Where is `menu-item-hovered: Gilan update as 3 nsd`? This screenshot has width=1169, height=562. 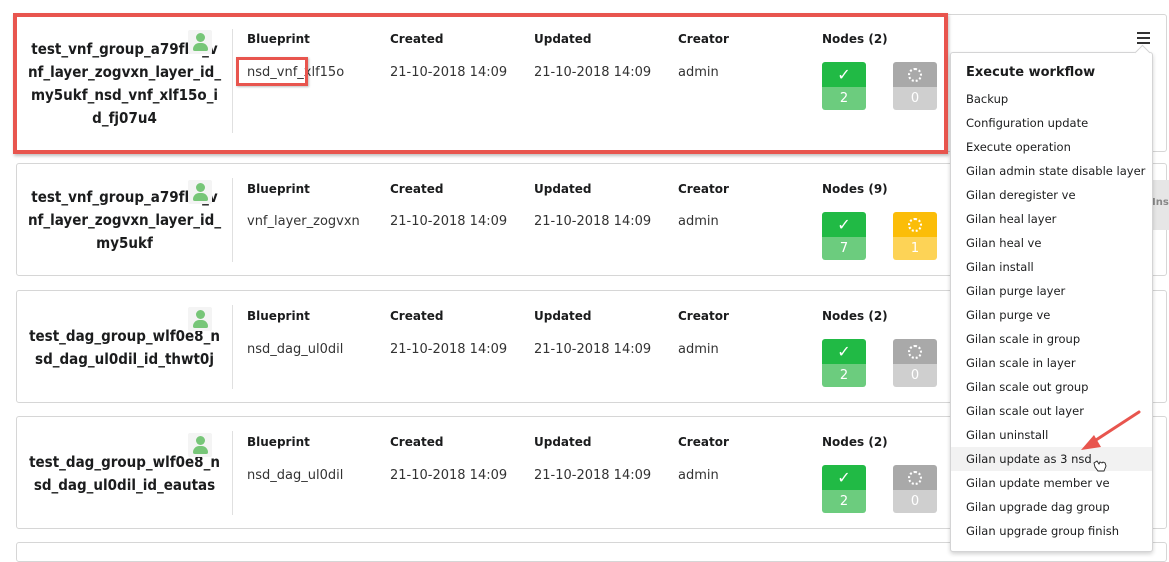 menu-item-hovered: Gilan update as 3 nsd is located at coordinates (1051, 459).